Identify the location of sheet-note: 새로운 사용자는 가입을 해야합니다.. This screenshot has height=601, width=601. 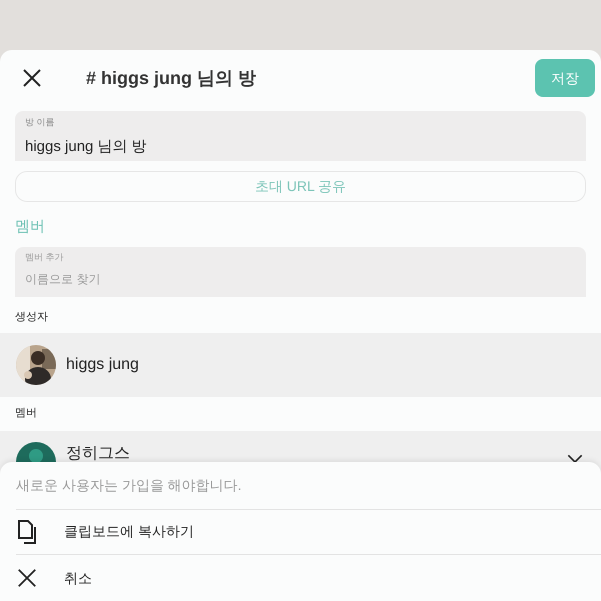
(308, 486).